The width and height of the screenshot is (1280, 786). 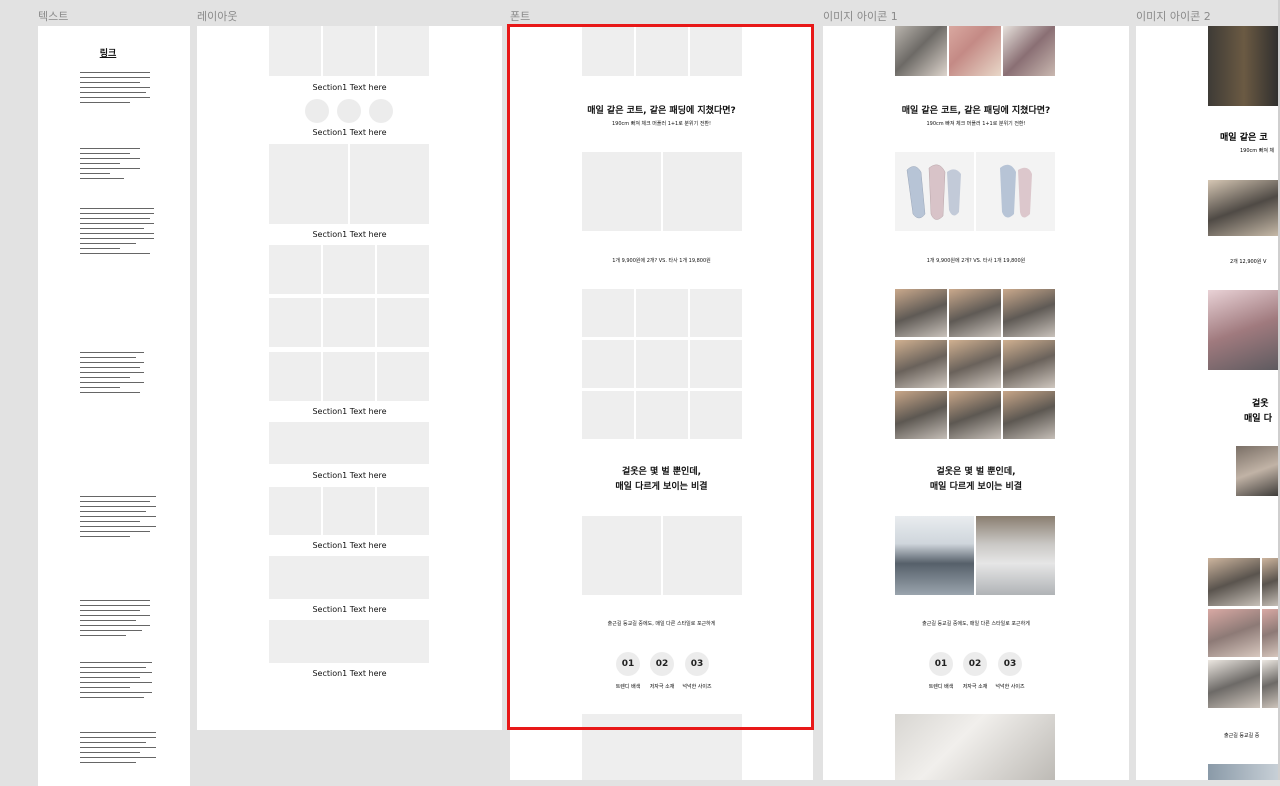 What do you see at coordinates (976, 487) in the screenshot?
I see `image1-headline-2b: 매일 다르게 보이는 비결` at bounding box center [976, 487].